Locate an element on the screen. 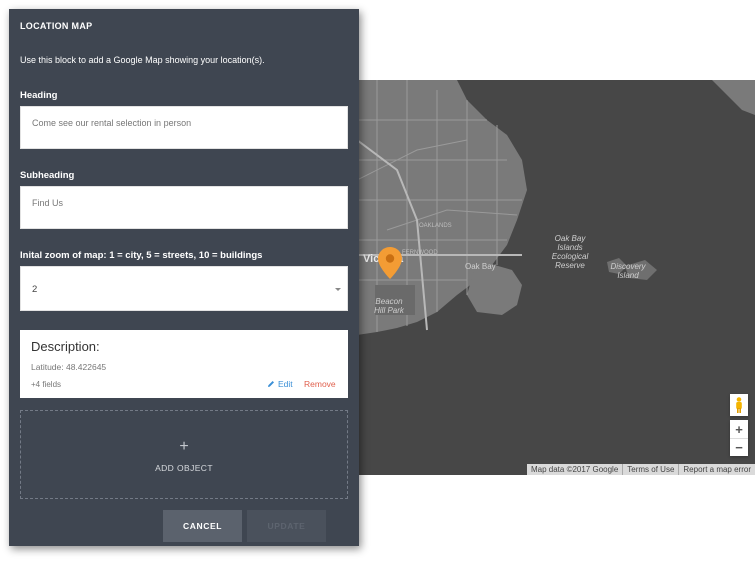 The image size is (755, 563). report-map-error-link: Report a map error is located at coordinates (716, 469).